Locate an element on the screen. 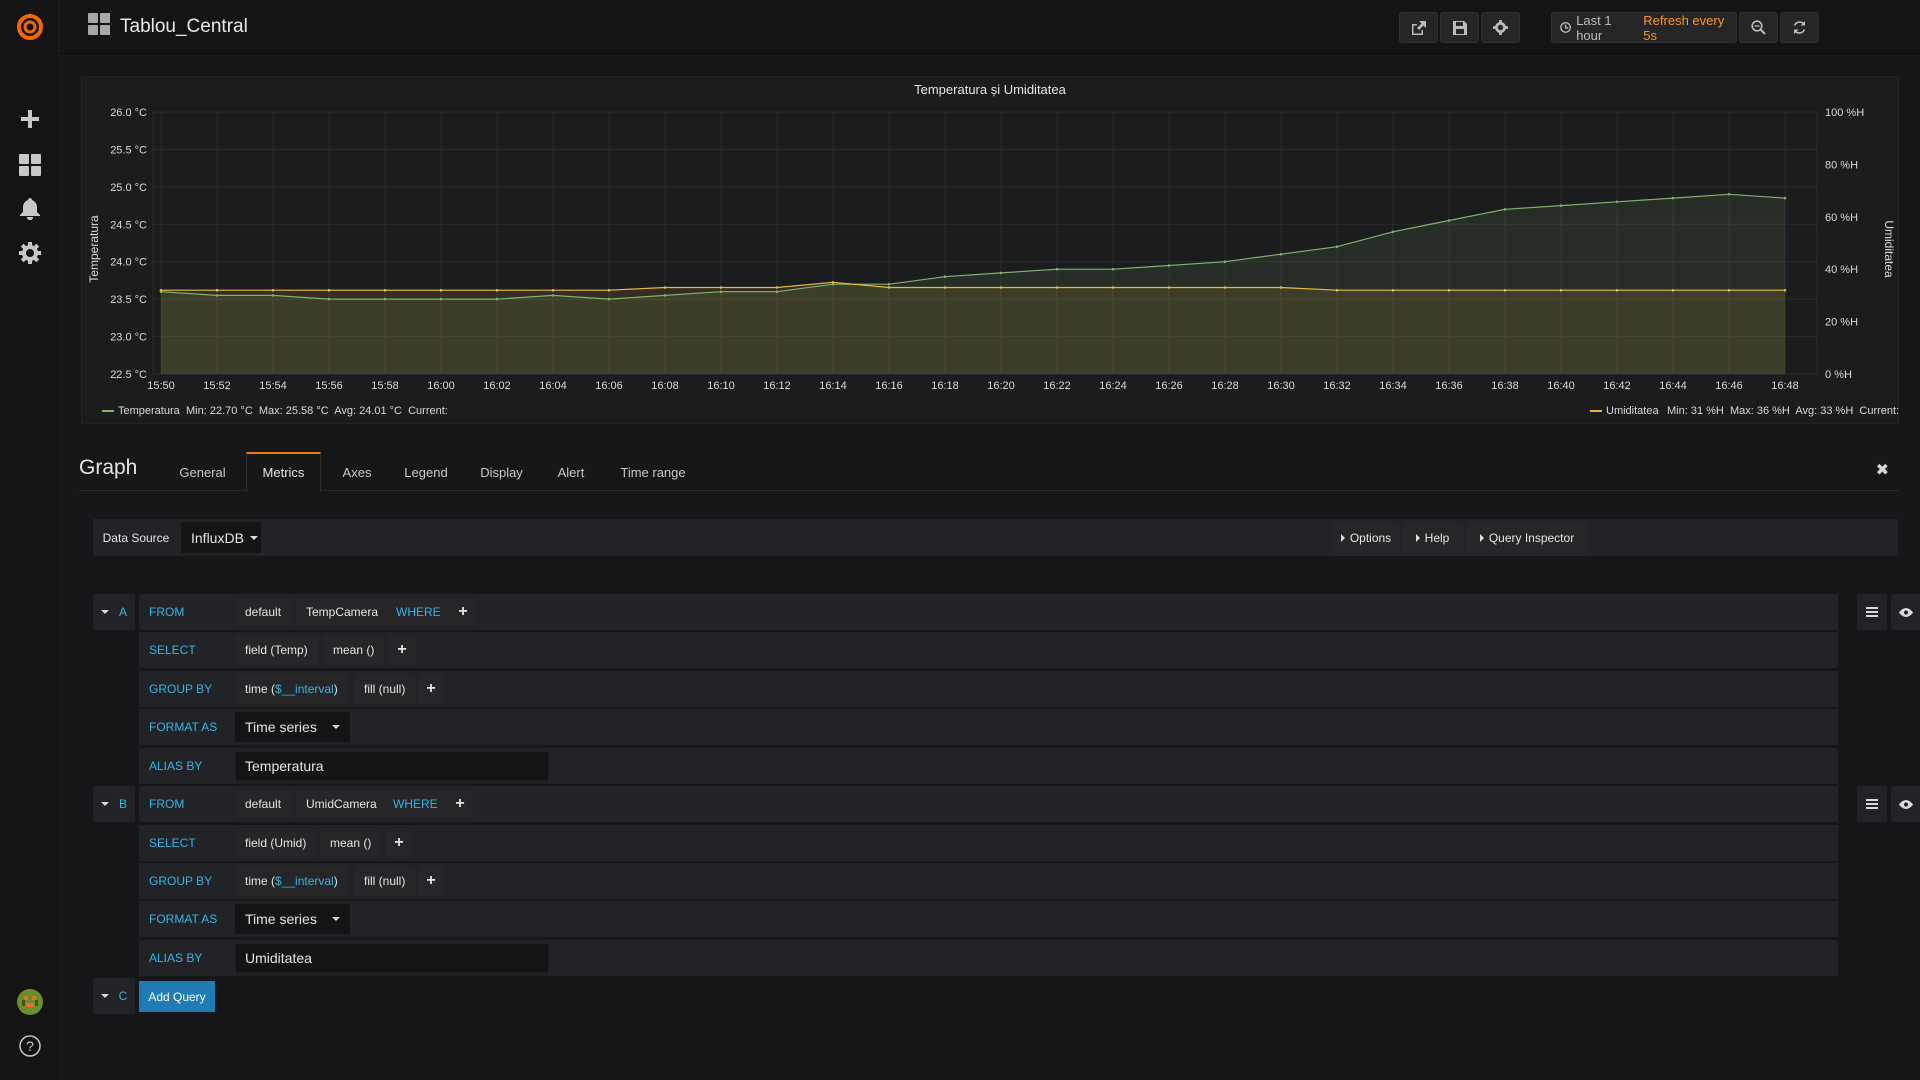  query-b-toggle-visibility-eye-icon is located at coordinates (1905, 804).